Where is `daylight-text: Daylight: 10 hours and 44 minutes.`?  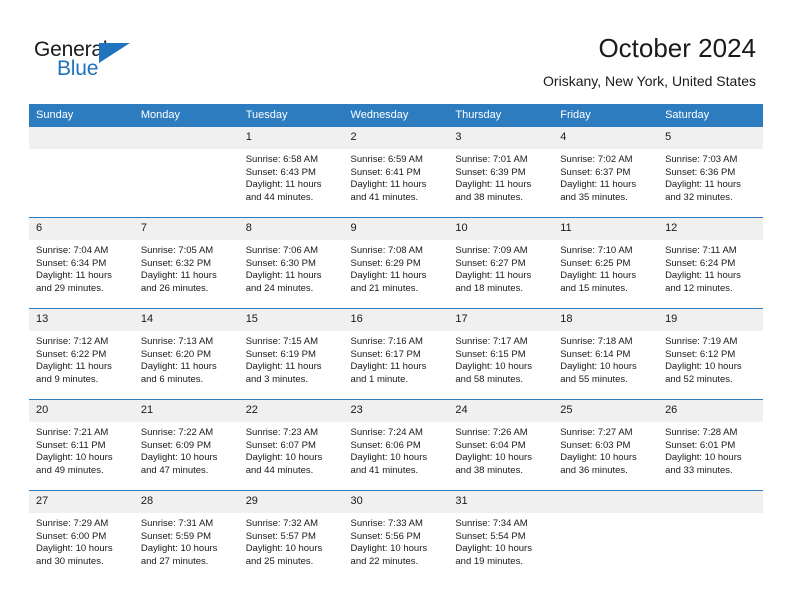 daylight-text: Daylight: 10 hours and 44 minutes. is located at coordinates (284, 464).